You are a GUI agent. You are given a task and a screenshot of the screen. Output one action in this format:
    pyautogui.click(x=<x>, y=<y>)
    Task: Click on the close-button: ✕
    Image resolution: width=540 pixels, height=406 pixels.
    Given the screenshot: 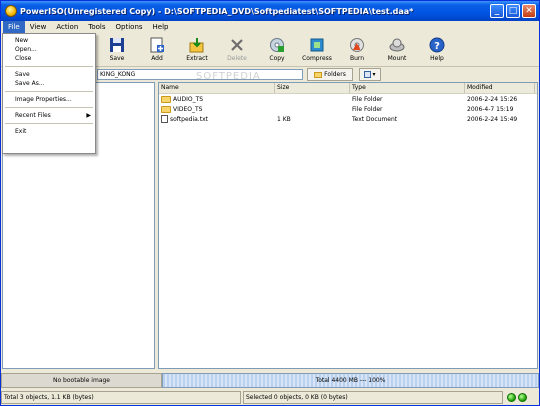 What is the action you would take?
    pyautogui.click(x=529, y=11)
    